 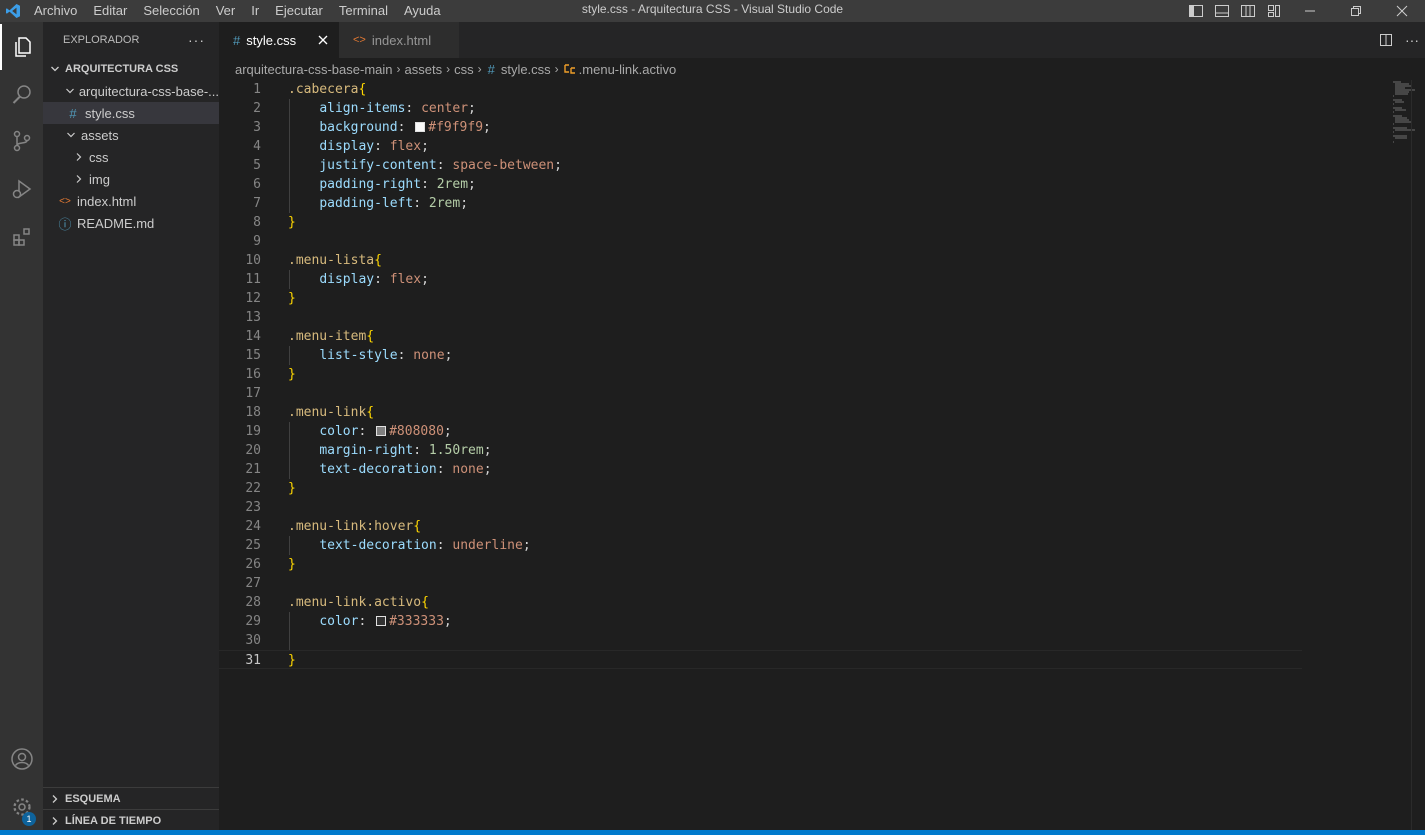 I want to click on menu-item: Ejecutar, so click(x=299, y=11).